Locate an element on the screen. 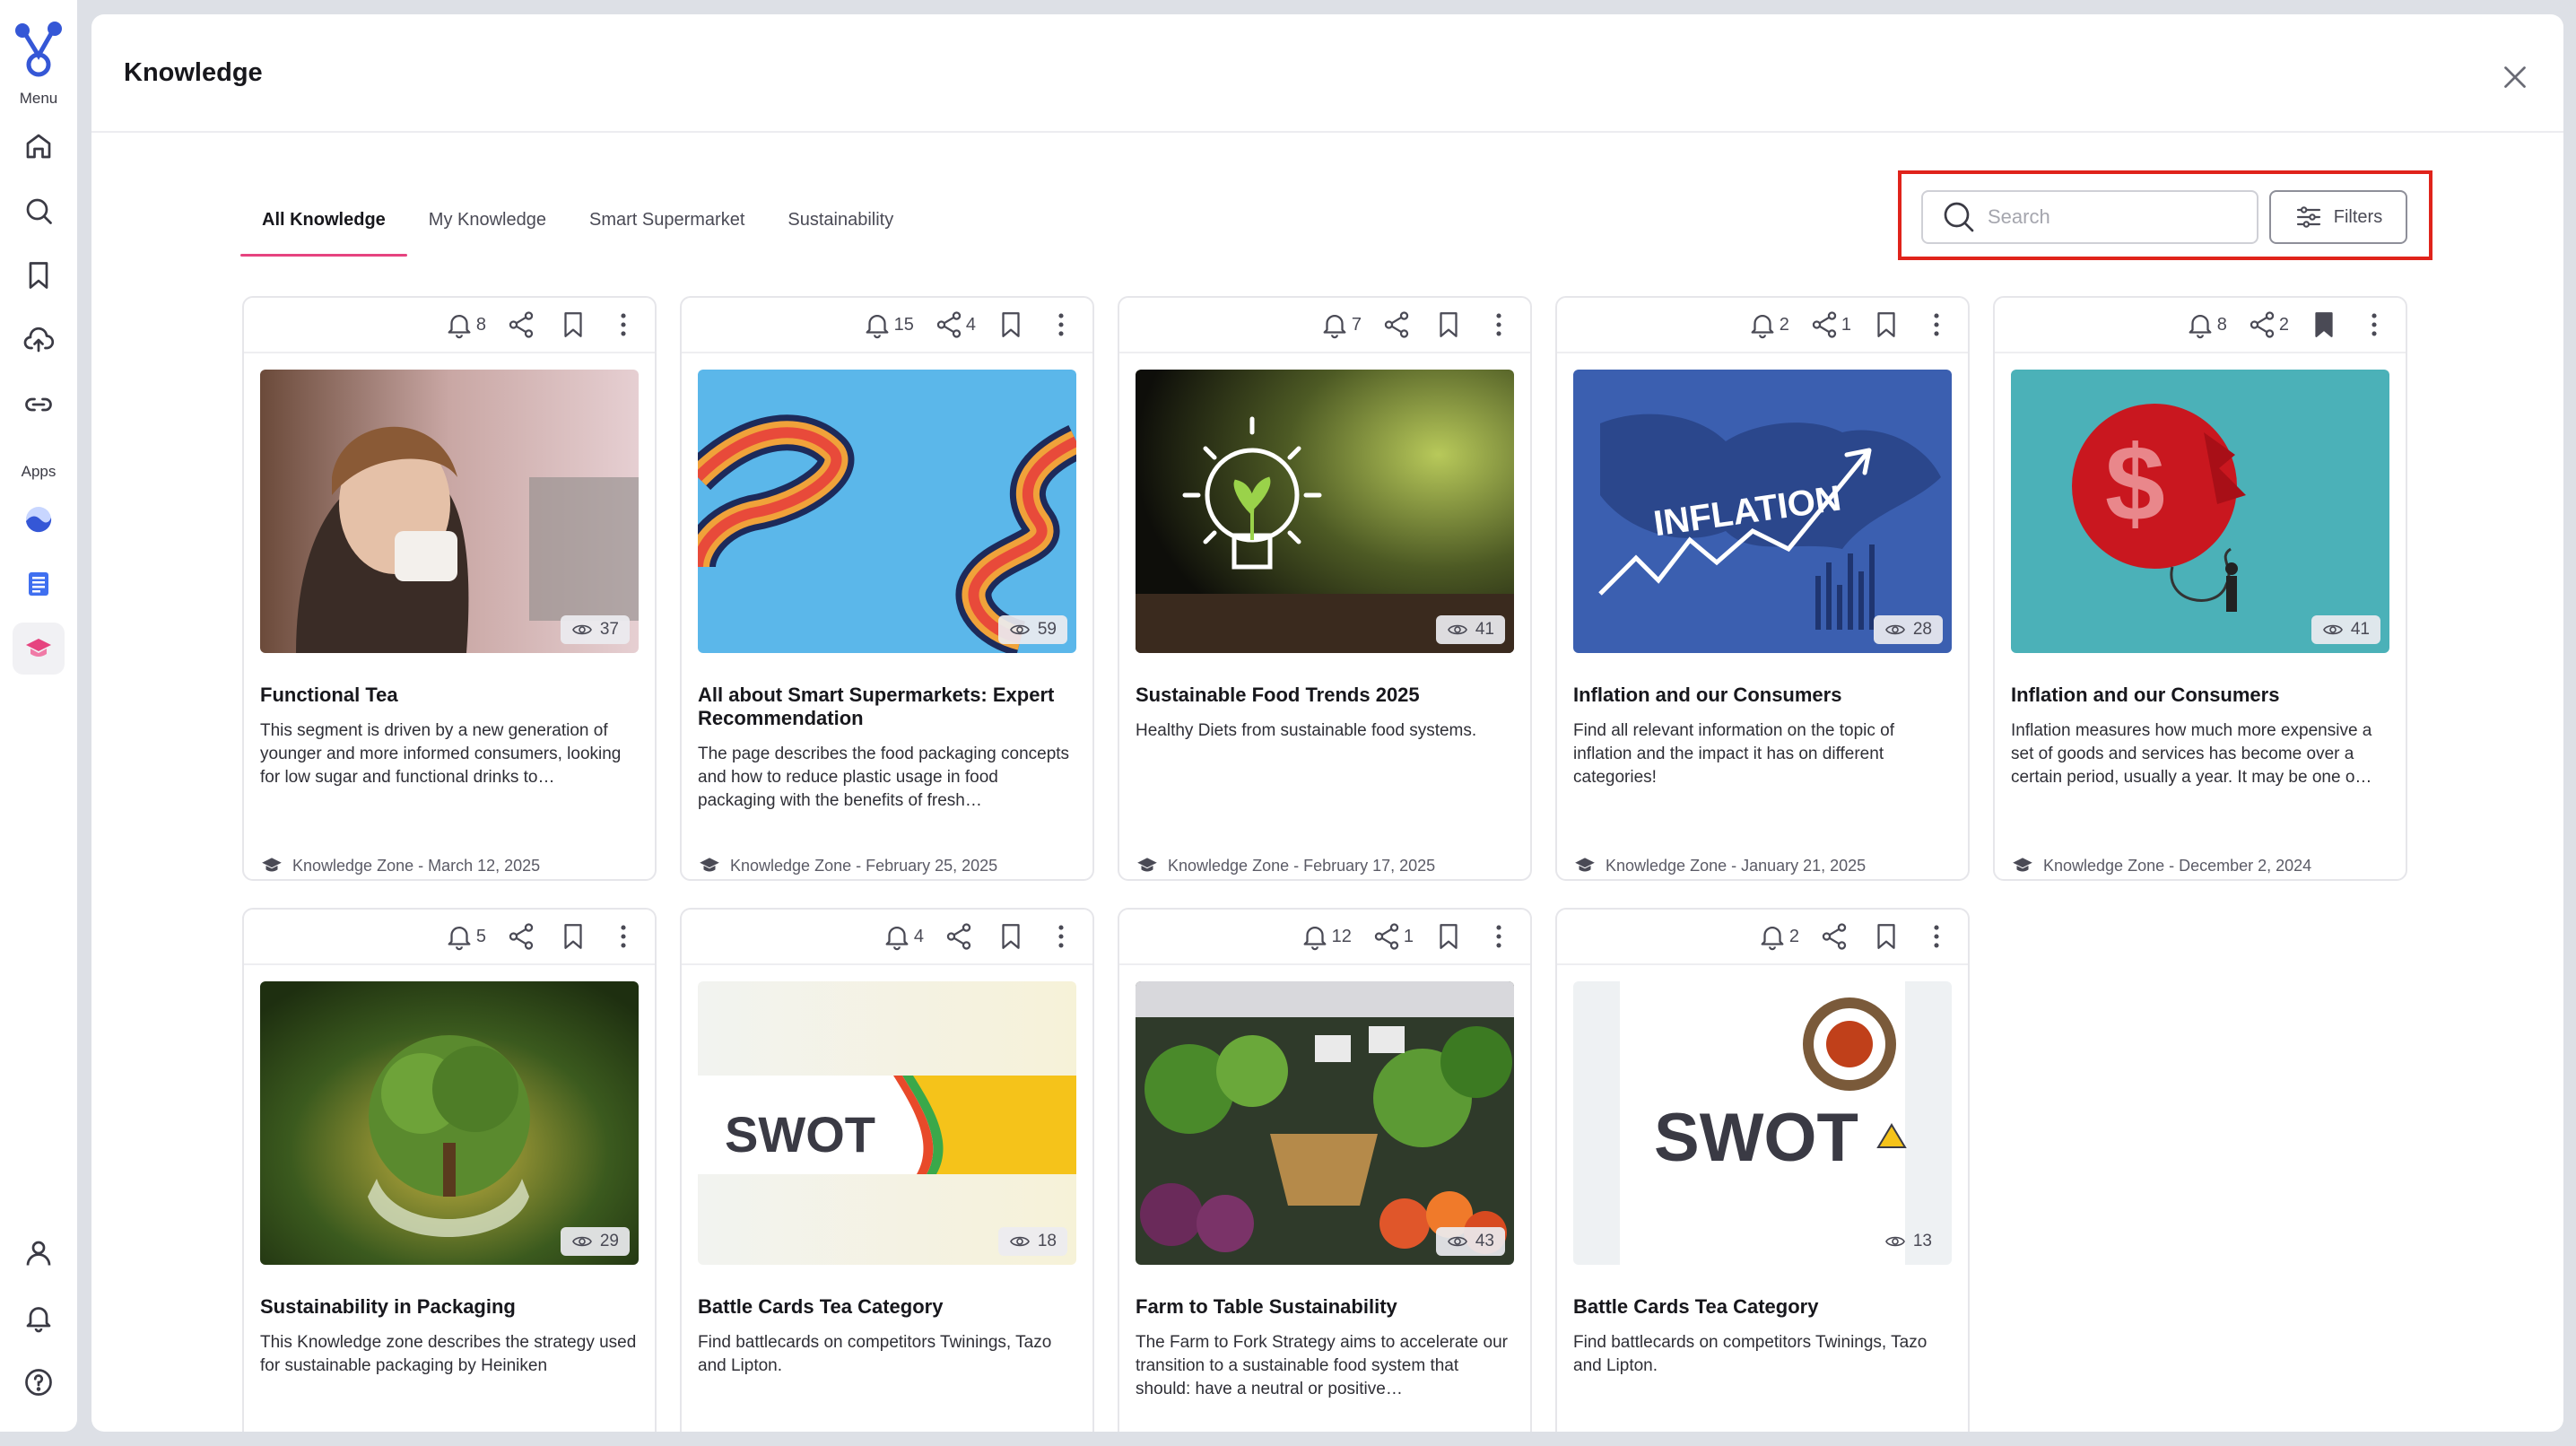 The width and height of the screenshot is (2576, 1446). notify-button: 5 is located at coordinates (465, 936).